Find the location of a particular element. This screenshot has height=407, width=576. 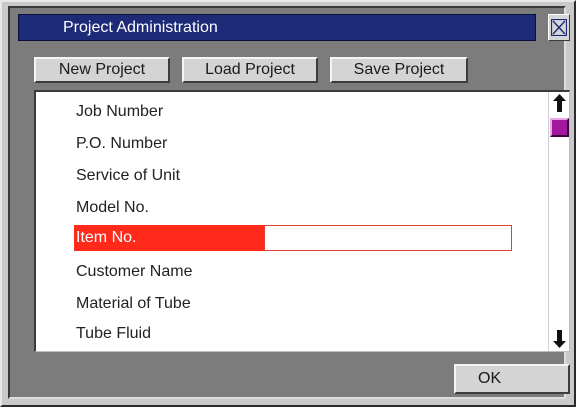

list-item-model-no: Model No. is located at coordinates (112, 208).